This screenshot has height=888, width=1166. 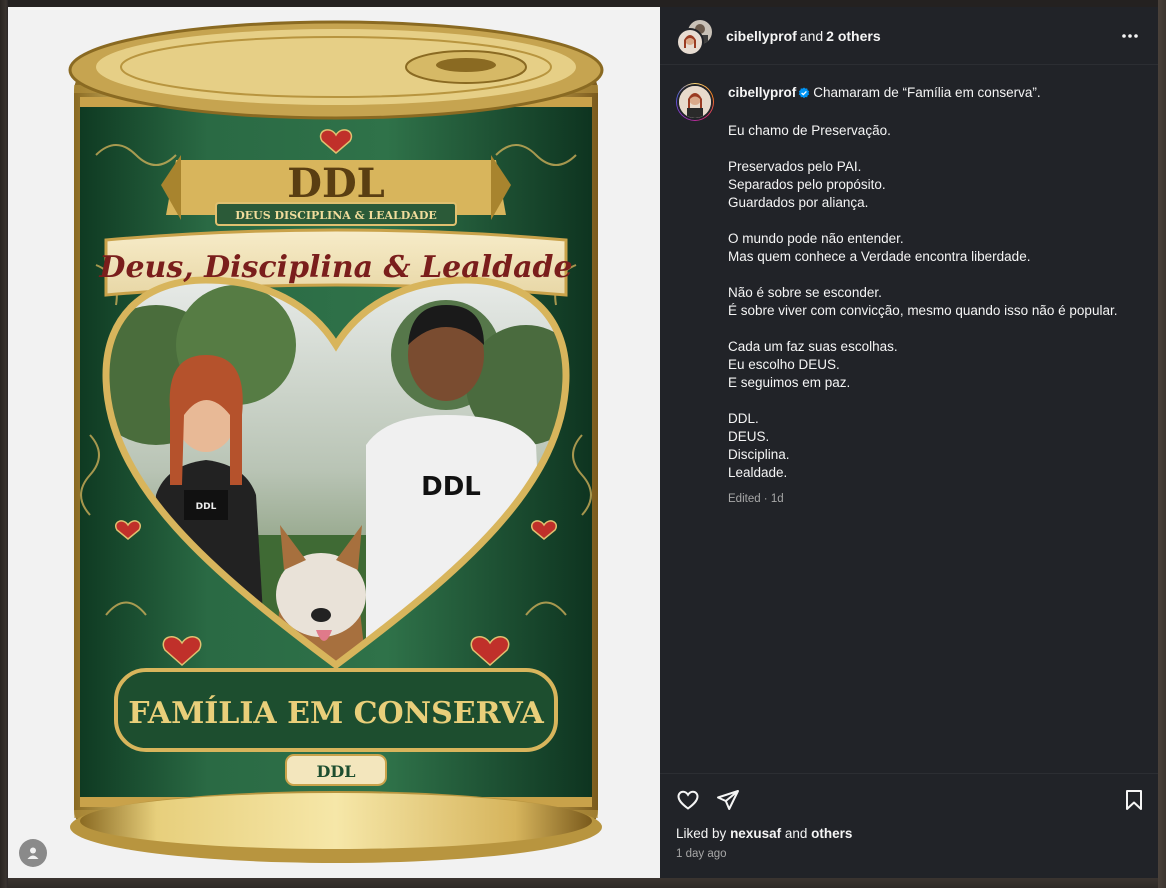 What do you see at coordinates (909, 836) in the screenshot?
I see `likes-summary: Liked by nexusaf and others` at bounding box center [909, 836].